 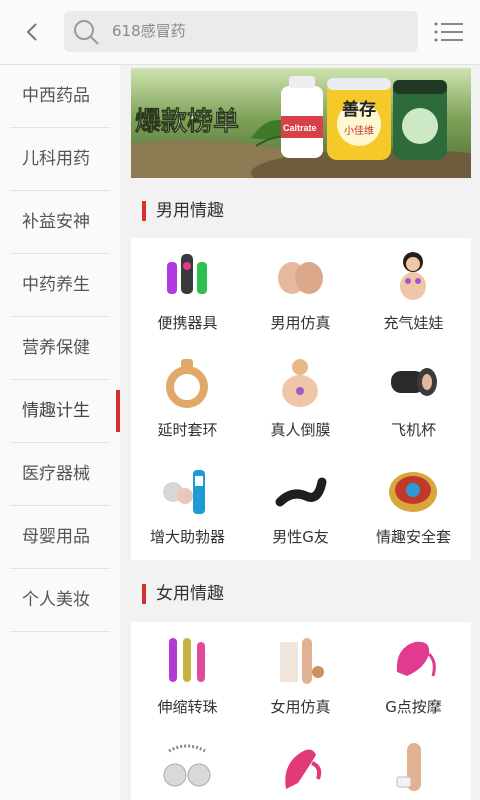 I want to click on rotating-bead-image, so click(x=187, y=660).